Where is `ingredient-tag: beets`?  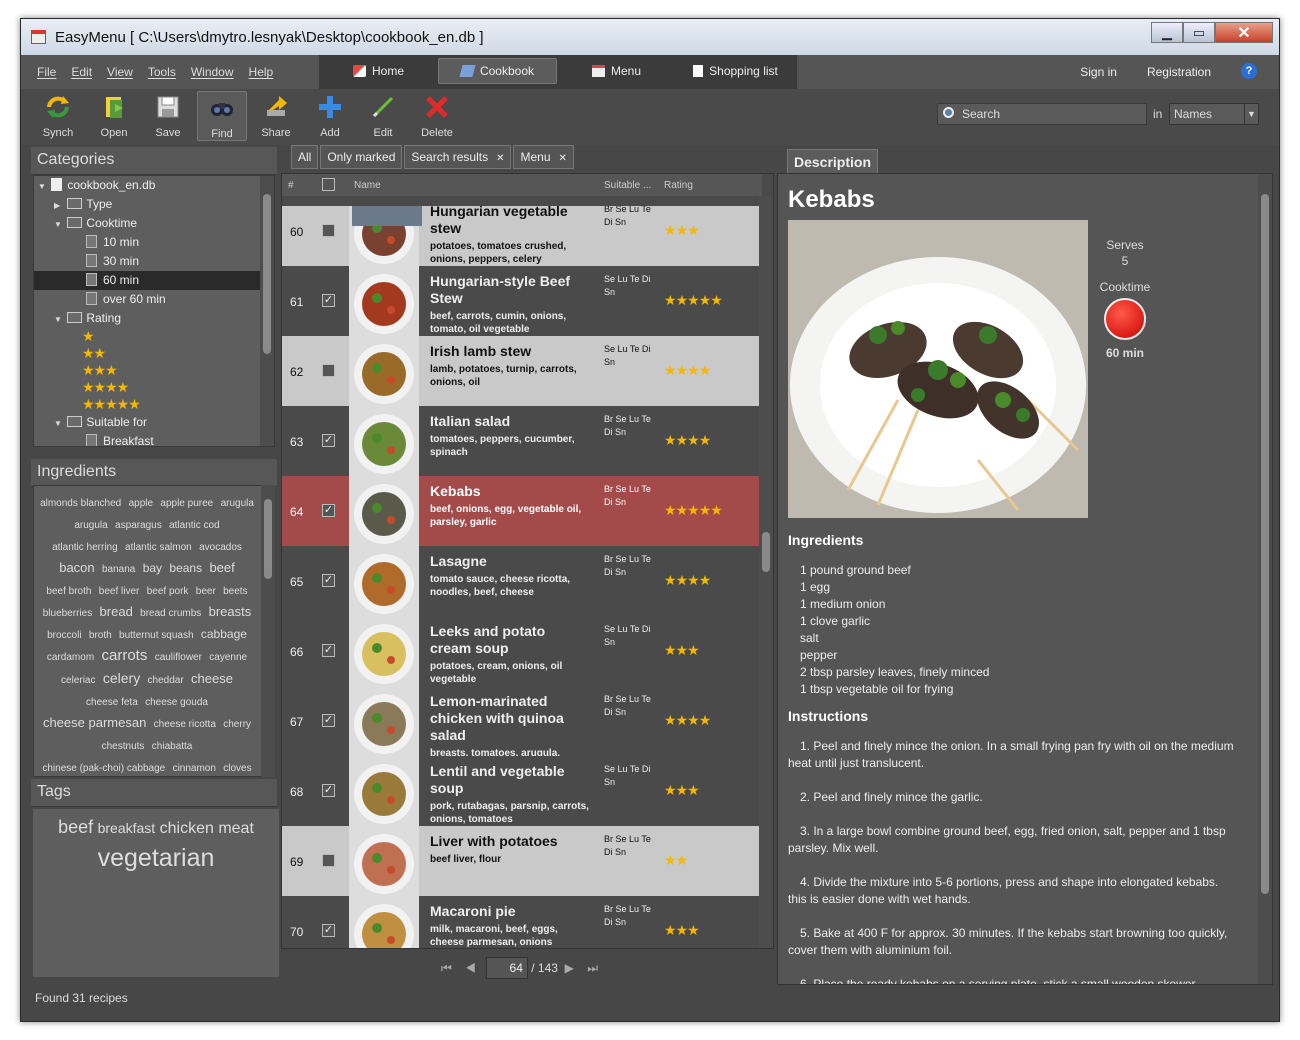 ingredient-tag: beets is located at coordinates (235, 591).